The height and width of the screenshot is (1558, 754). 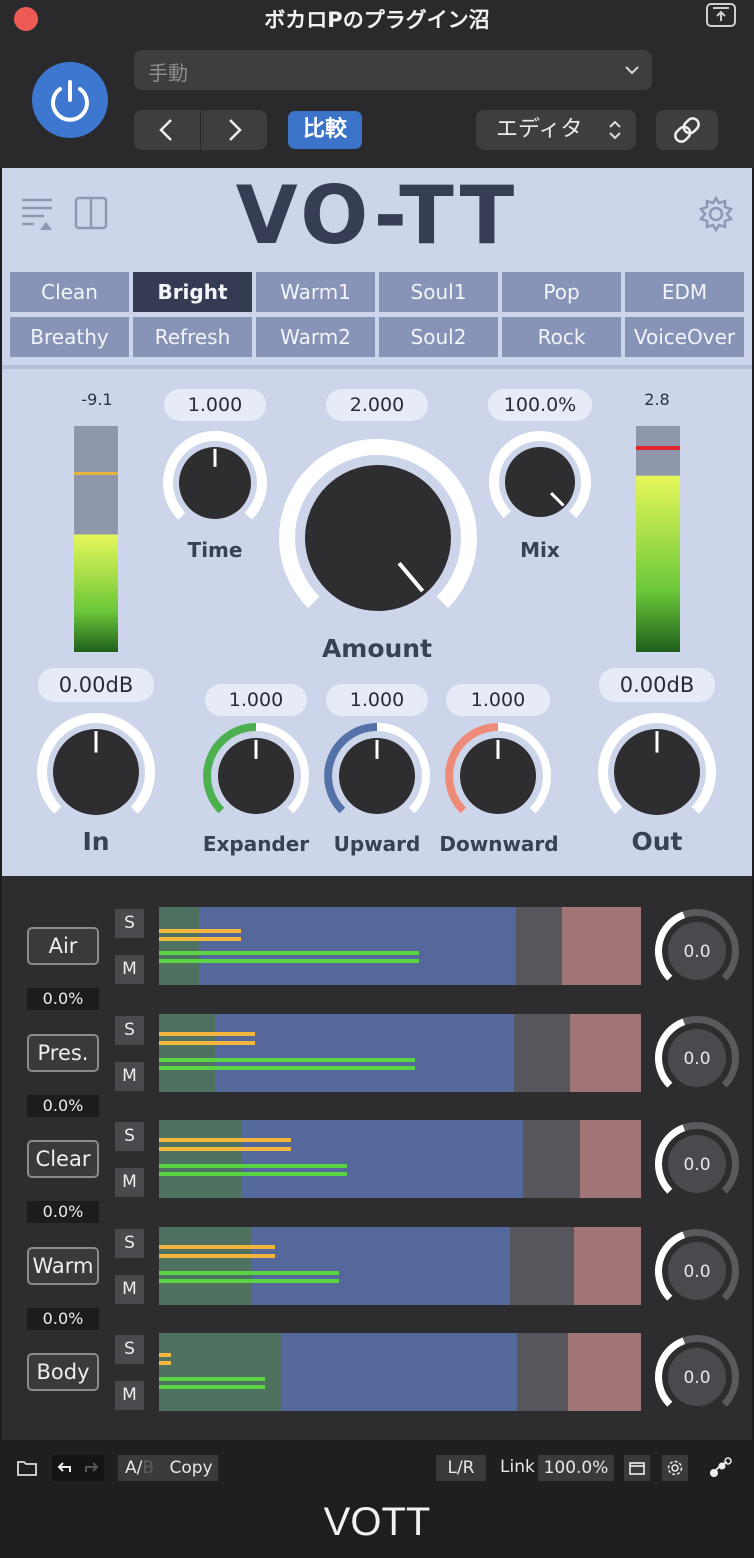 I want to click on downward-label: Downward, so click(x=499, y=844).